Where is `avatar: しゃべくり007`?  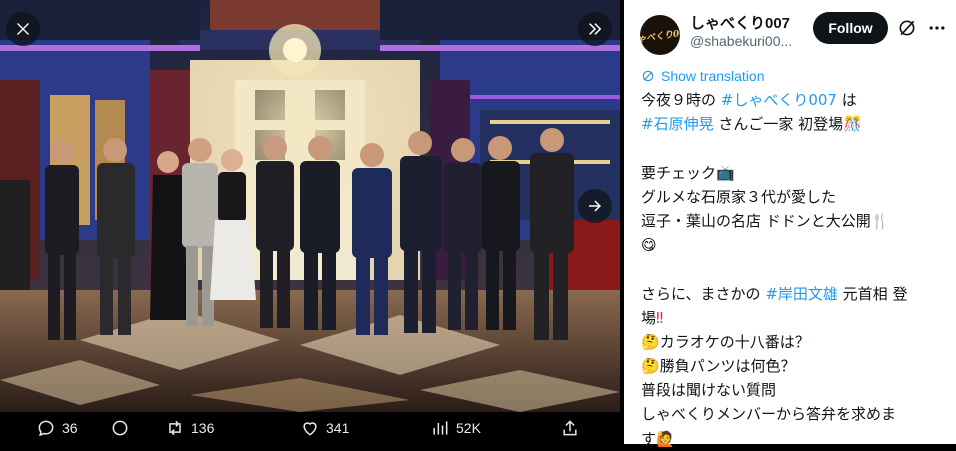
avatar: しゃべくり007 is located at coordinates (660, 35).